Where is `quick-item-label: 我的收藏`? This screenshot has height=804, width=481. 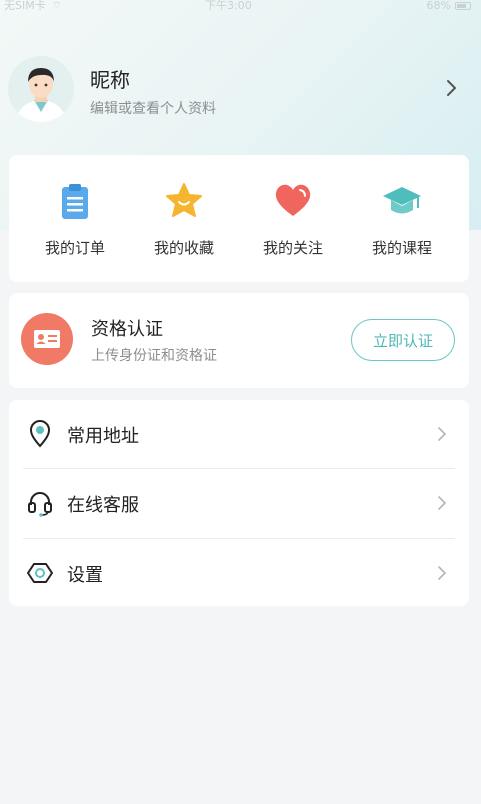 quick-item-label: 我的收藏 is located at coordinates (183, 248).